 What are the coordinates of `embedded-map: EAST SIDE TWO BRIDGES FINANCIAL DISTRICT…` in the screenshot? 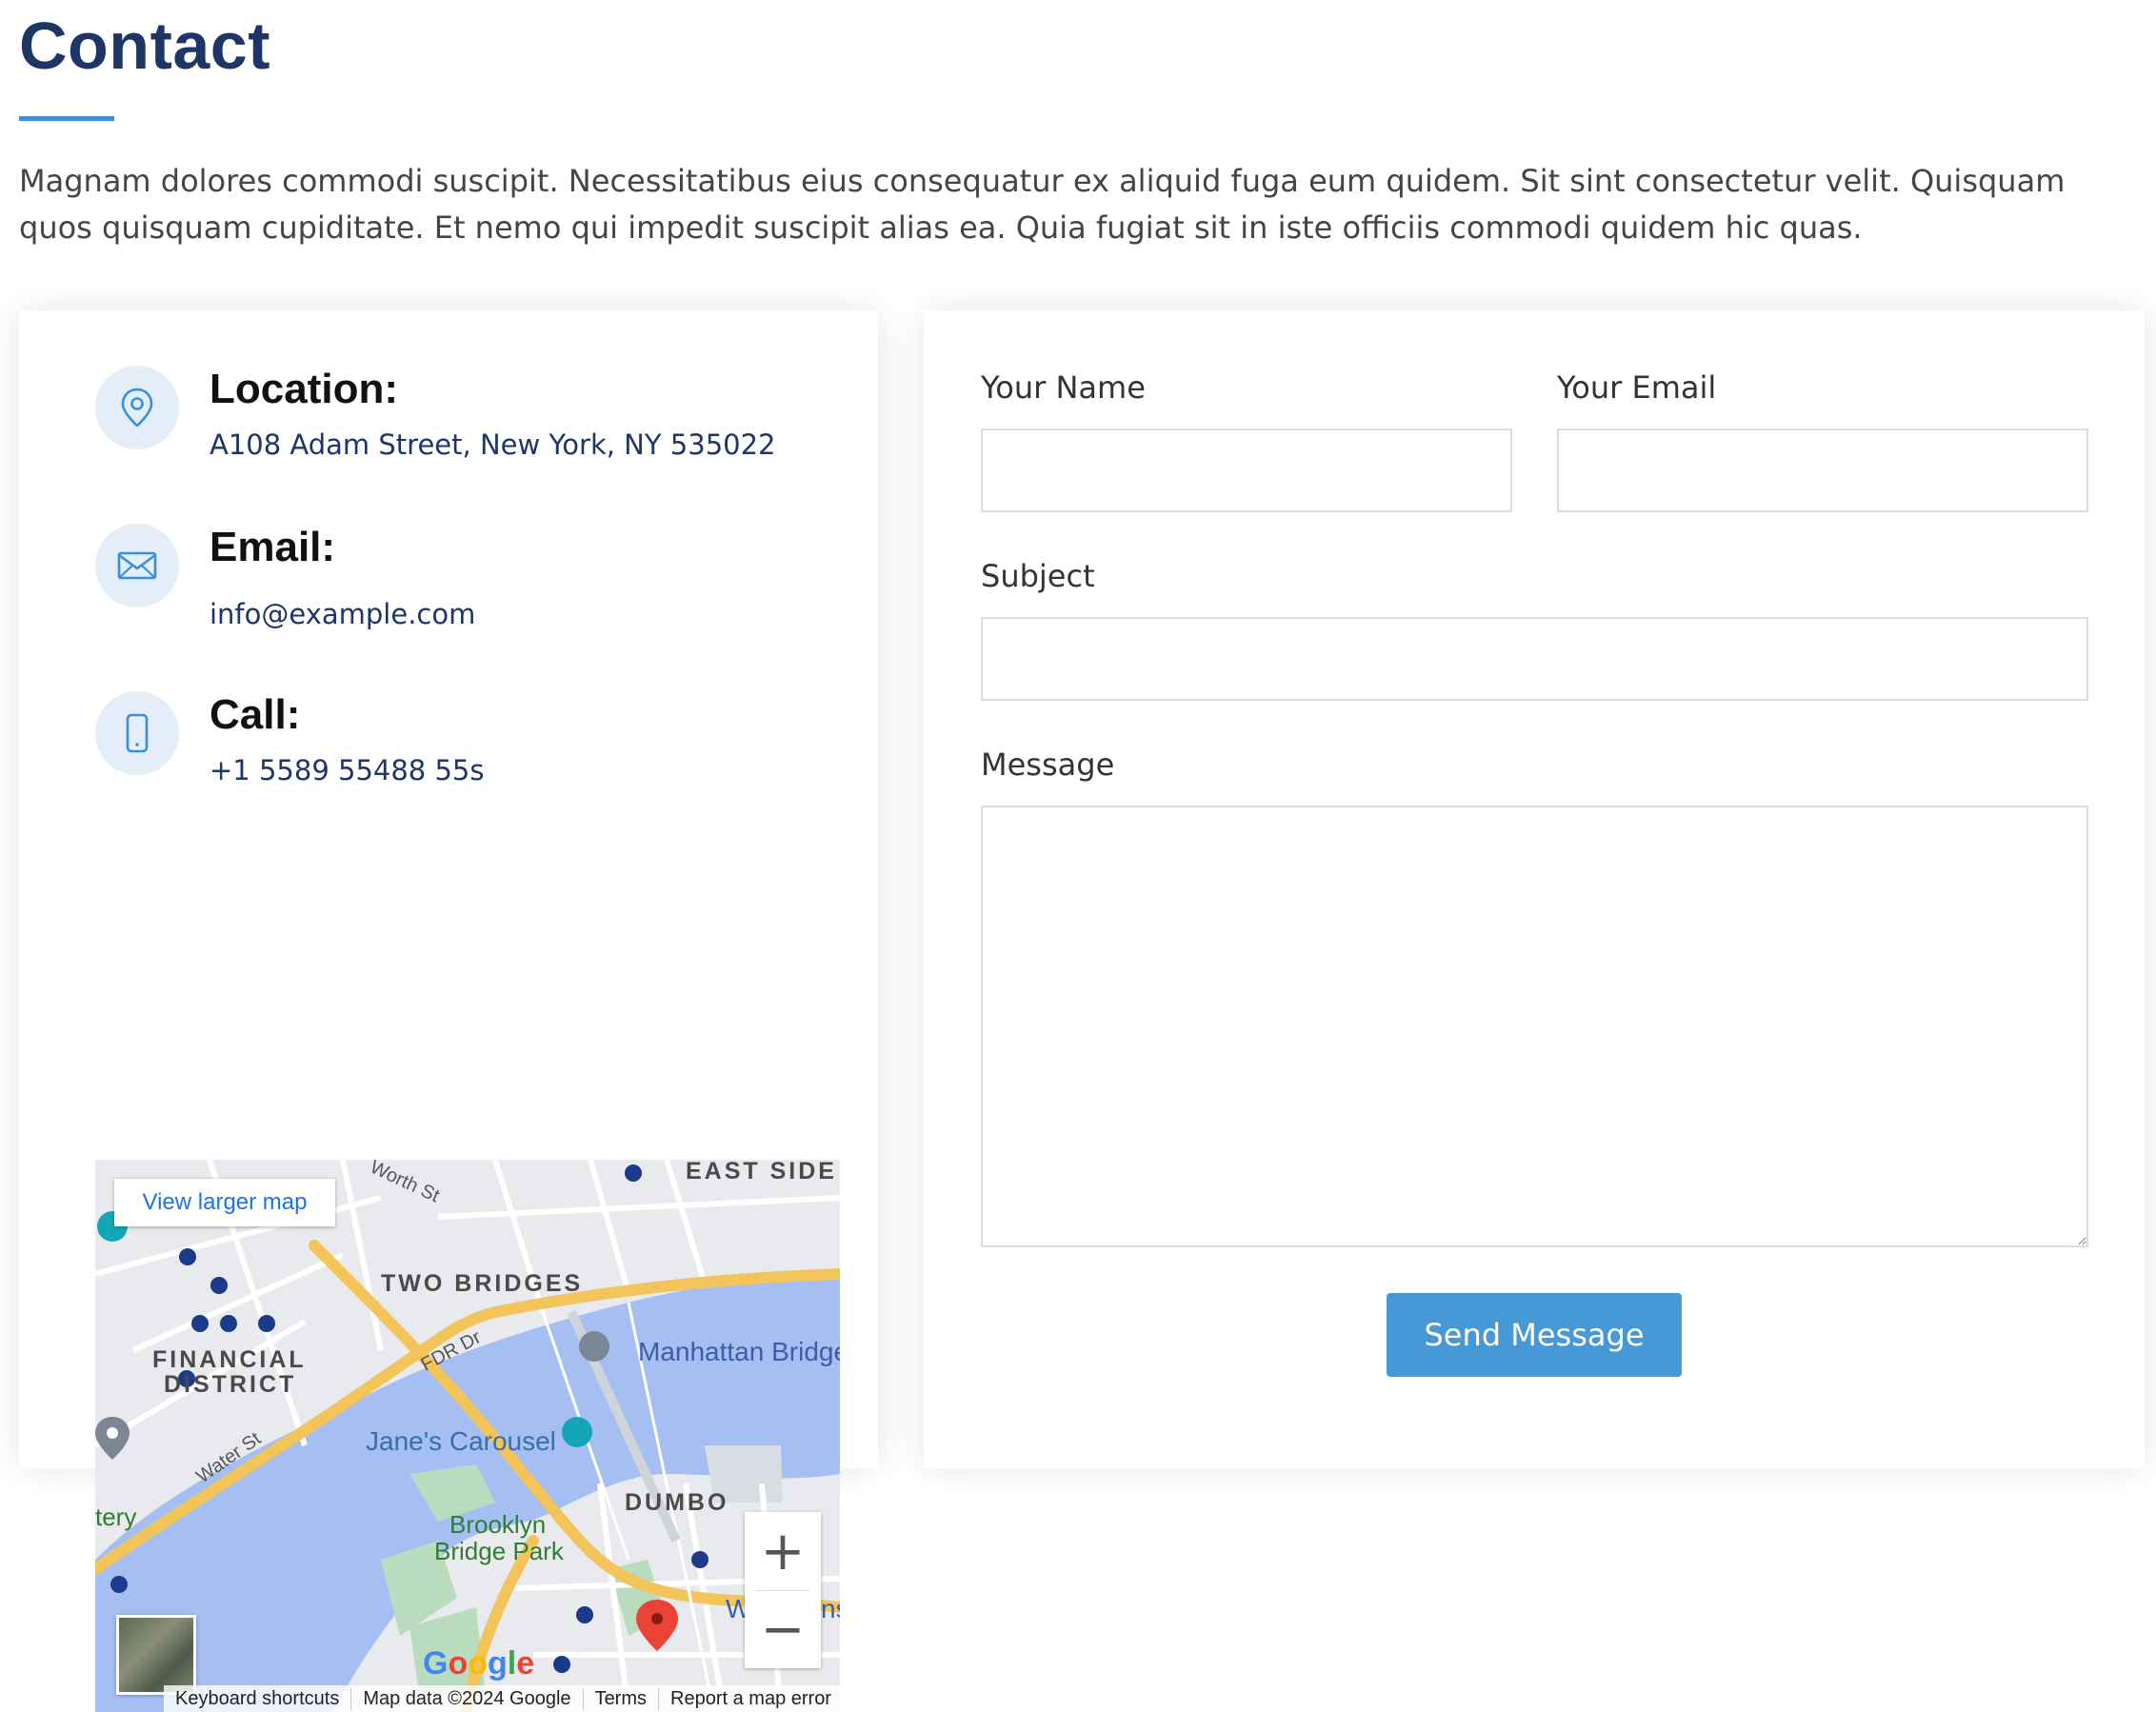 It's located at (467, 1436).